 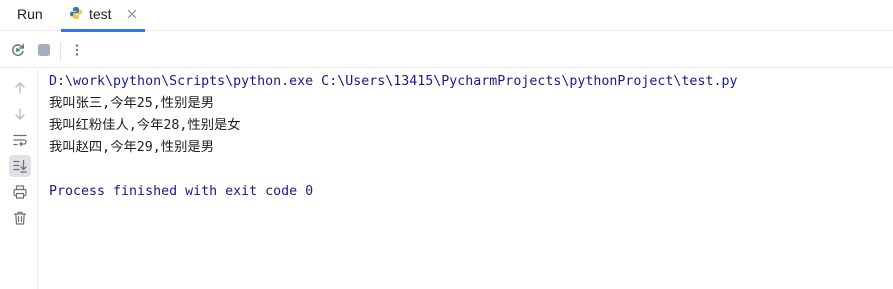 I want to click on stop-icon, so click(x=44, y=50).